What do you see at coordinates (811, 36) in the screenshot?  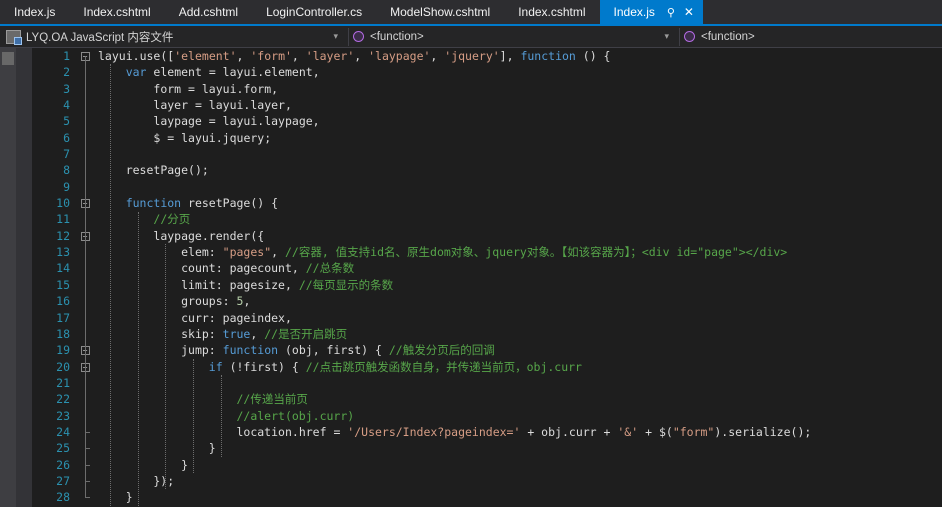 I see `navbar-member-dropdown: <function>` at bounding box center [811, 36].